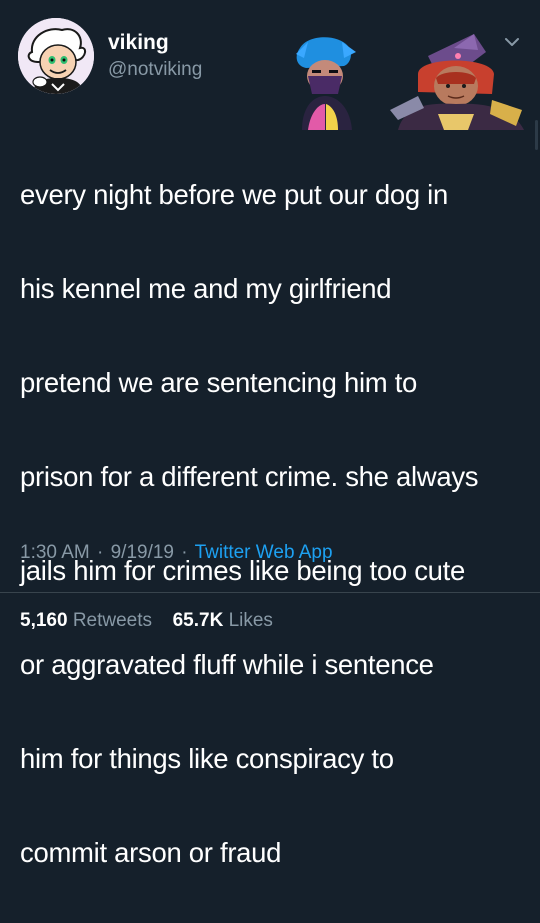  What do you see at coordinates (155, 70) in the screenshot?
I see `user-handle: @notviking` at bounding box center [155, 70].